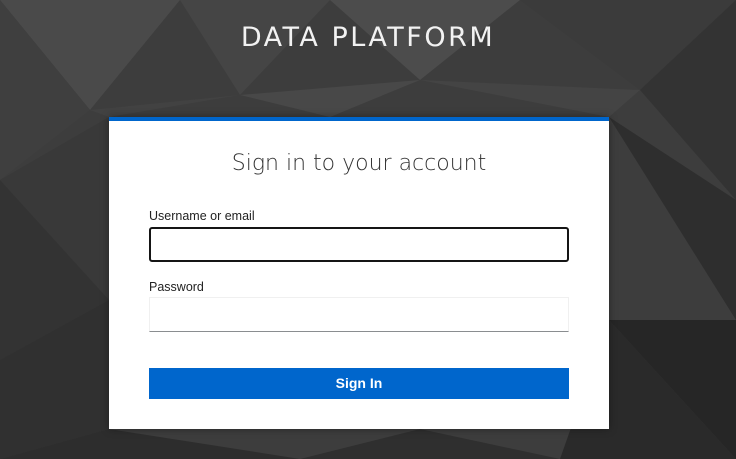  What do you see at coordinates (202, 216) in the screenshot?
I see `username-label: Username or email` at bounding box center [202, 216].